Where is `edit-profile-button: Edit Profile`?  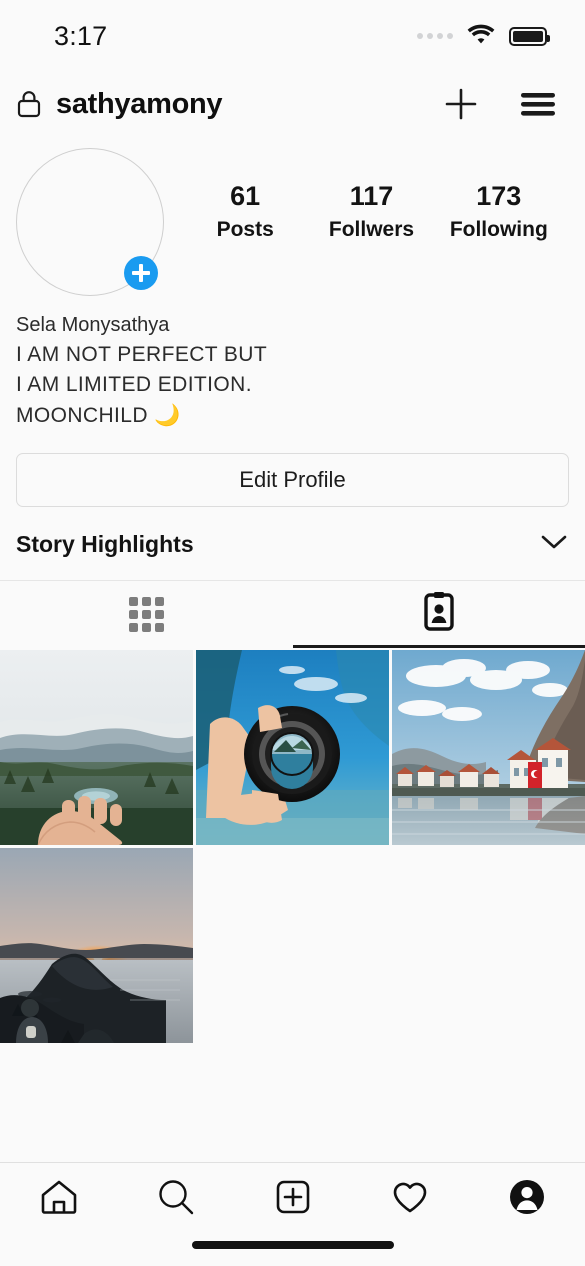 edit-profile-button: Edit Profile is located at coordinates (292, 480).